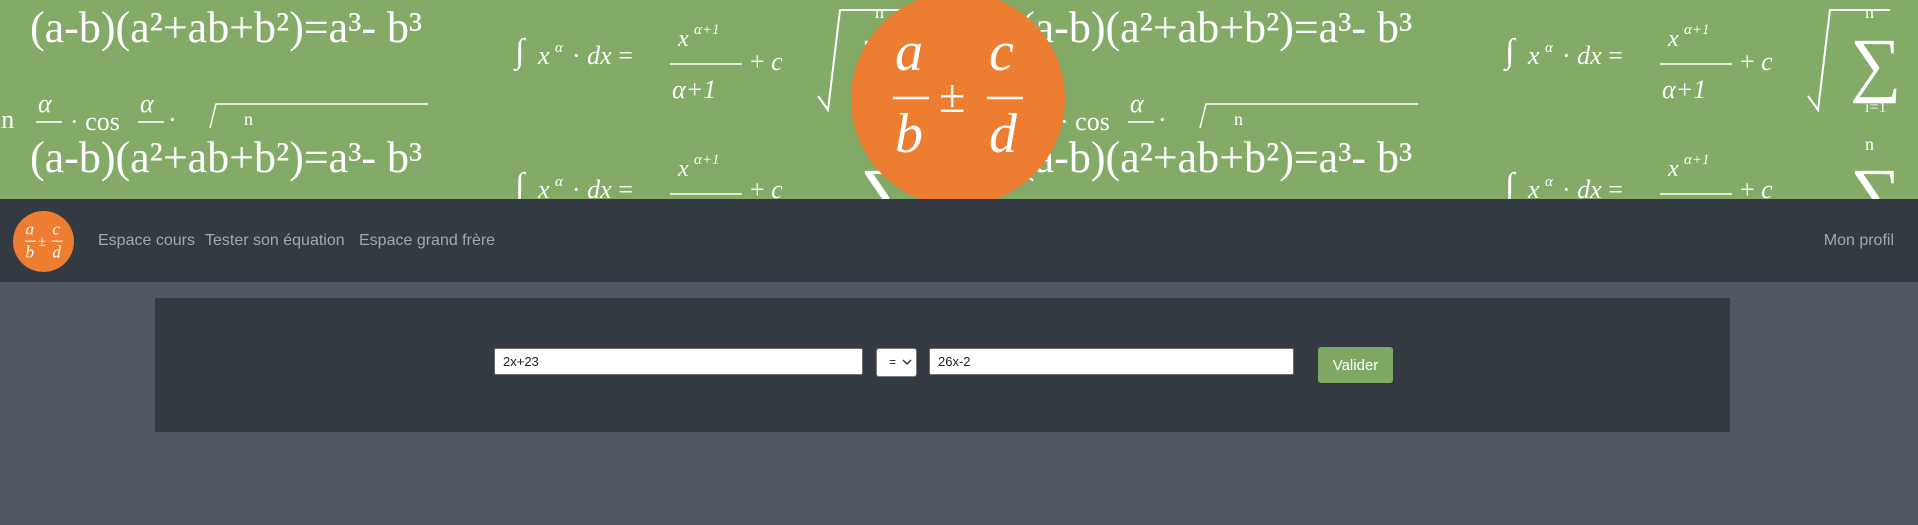 This screenshot has height=525, width=1918. I want to click on operator-select: =, so click(896, 362).